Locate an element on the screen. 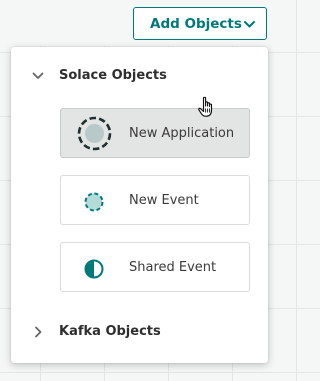 The image size is (320, 381). menu-item-label: New Event is located at coordinates (164, 200).